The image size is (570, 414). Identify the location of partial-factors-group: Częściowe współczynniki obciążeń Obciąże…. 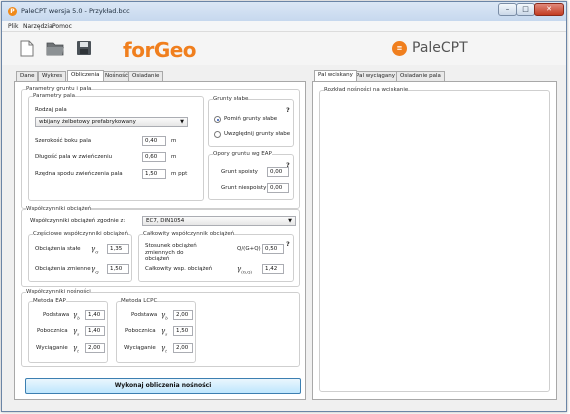
(80, 256).